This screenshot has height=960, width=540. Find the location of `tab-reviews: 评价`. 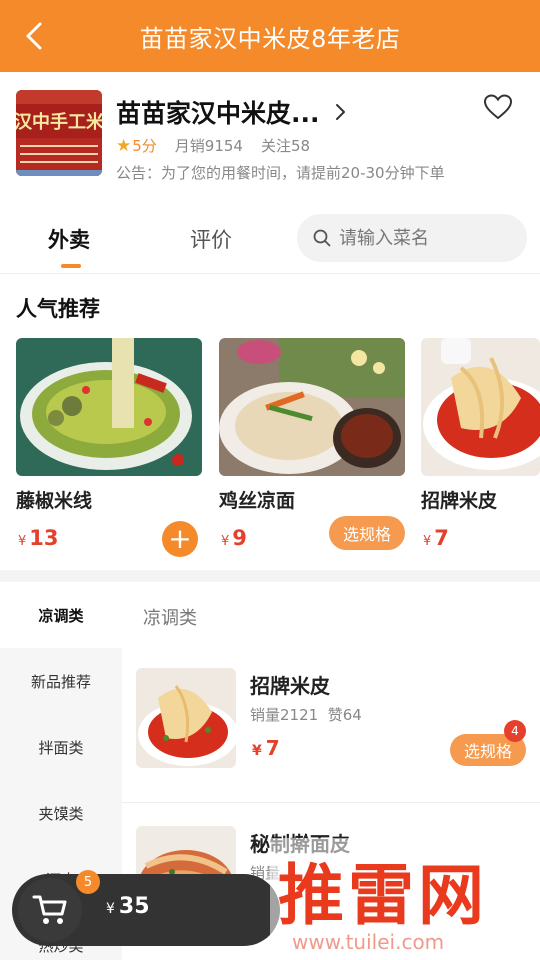

tab-reviews: 评价 is located at coordinates (211, 239).